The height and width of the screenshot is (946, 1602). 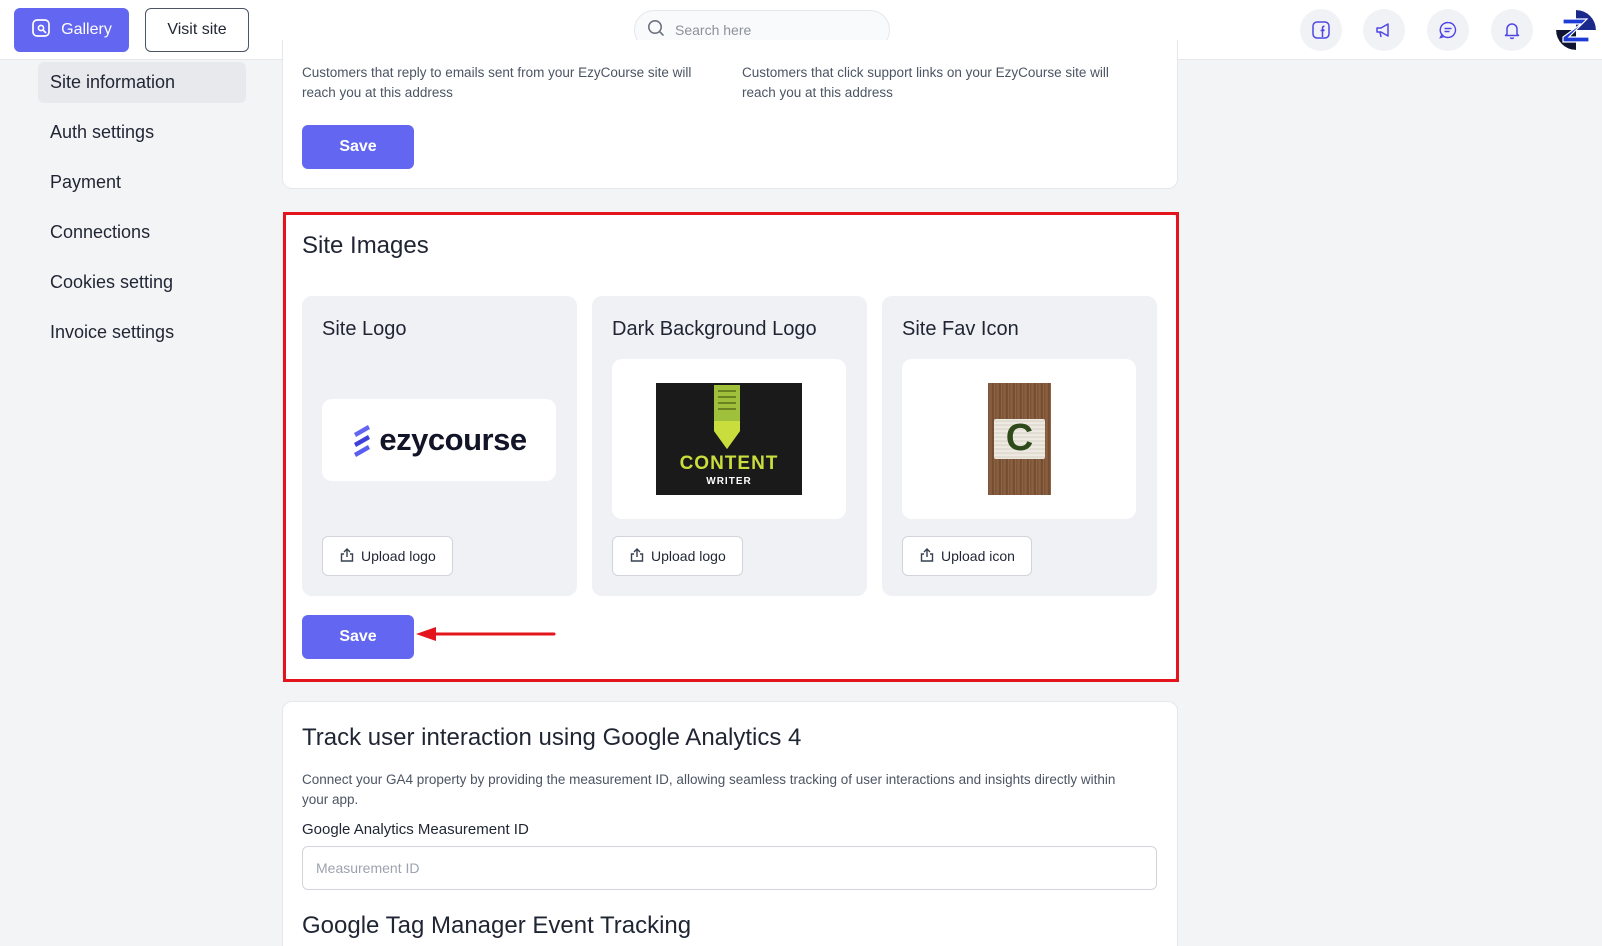 What do you see at coordinates (1384, 30) in the screenshot?
I see `megaphone-icon` at bounding box center [1384, 30].